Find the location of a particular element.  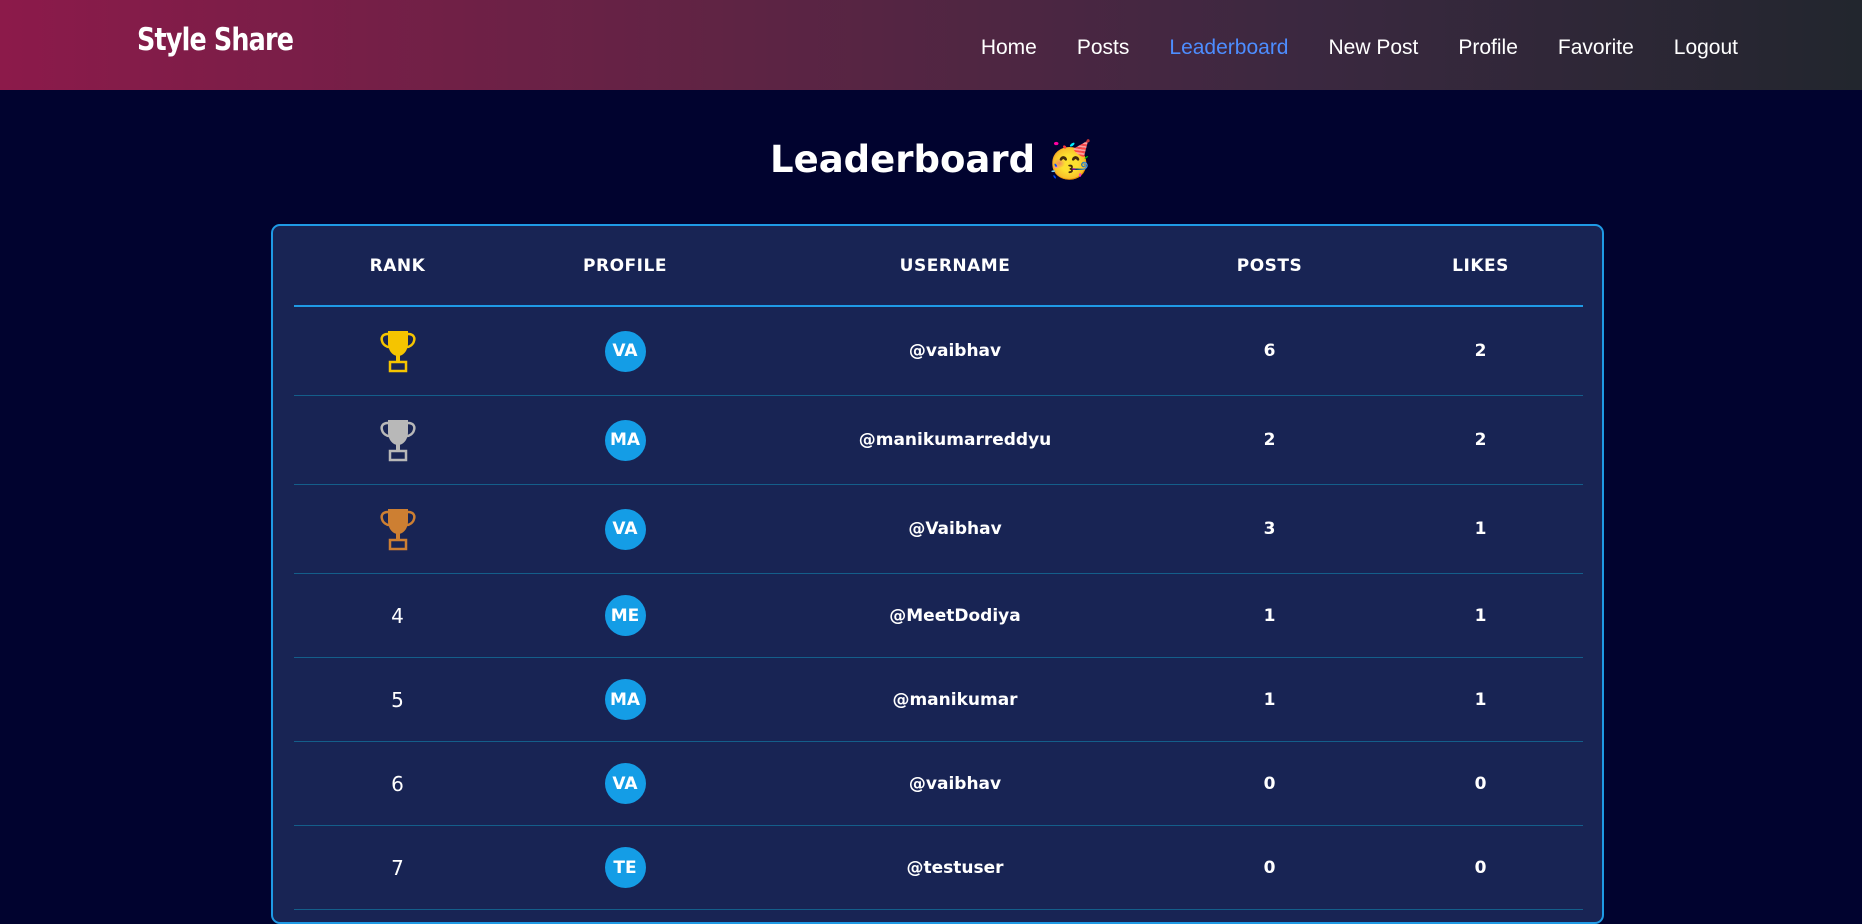

username: @manikumar is located at coordinates (954, 700).